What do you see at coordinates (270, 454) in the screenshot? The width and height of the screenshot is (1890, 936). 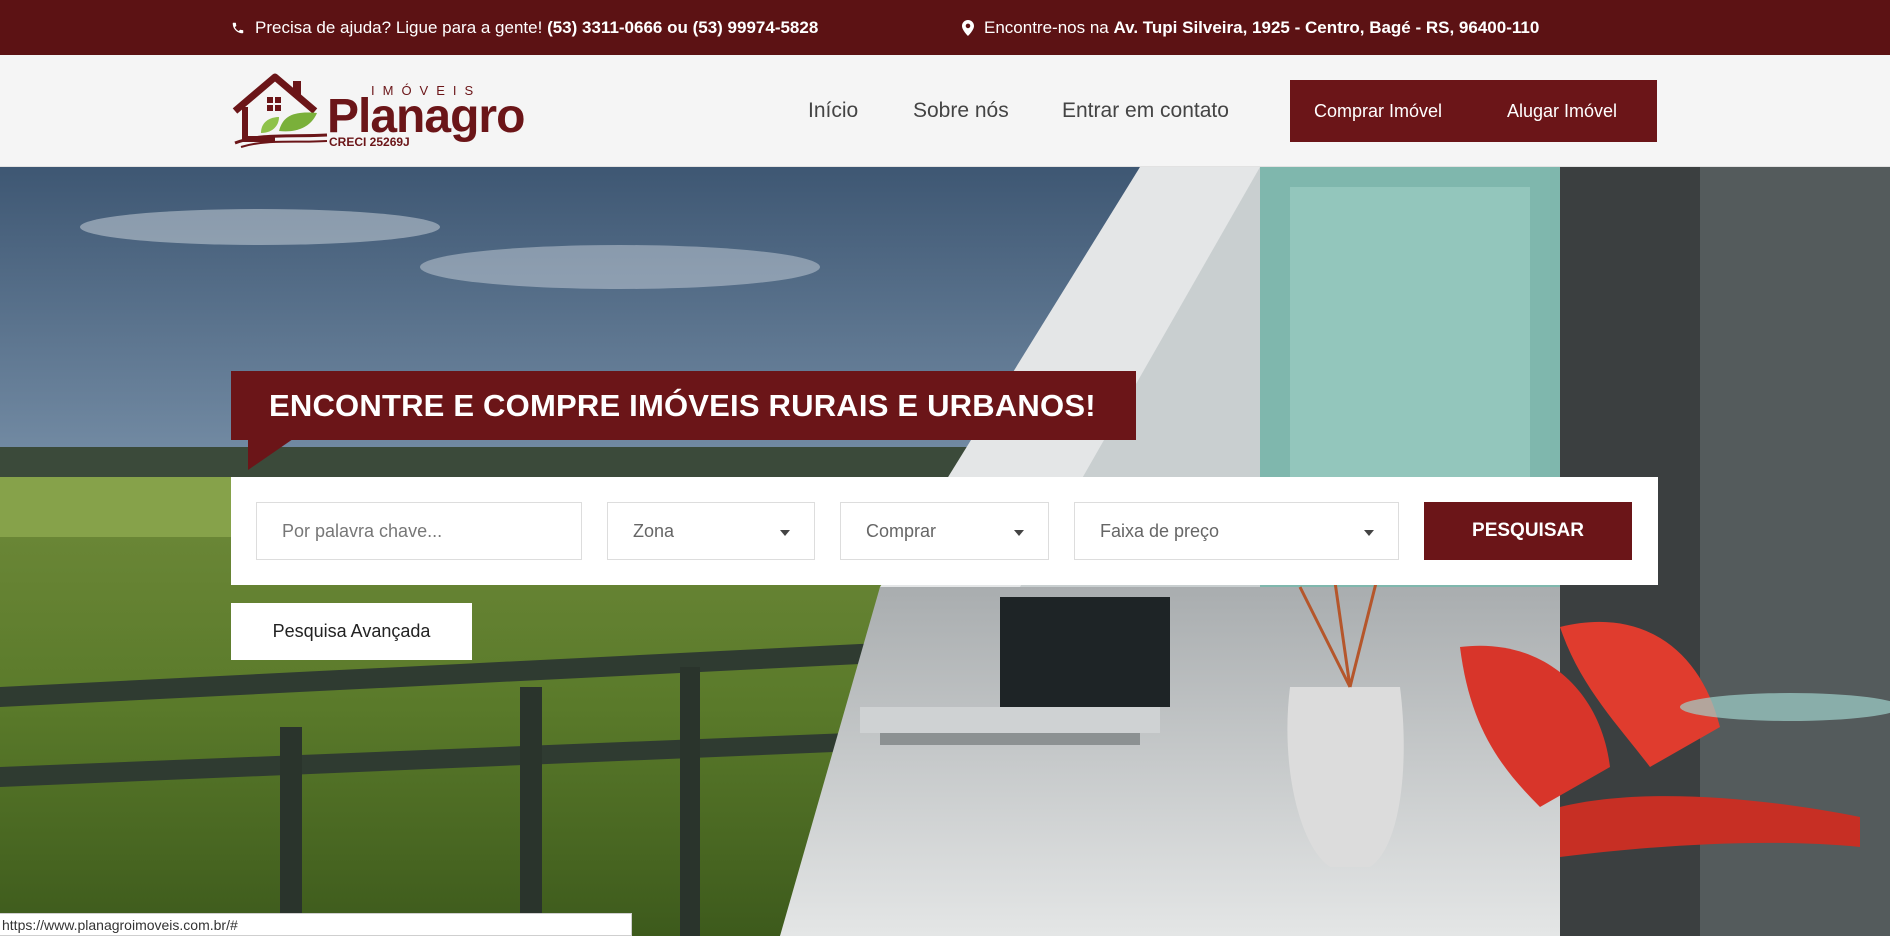 I see `headline-pointer` at bounding box center [270, 454].